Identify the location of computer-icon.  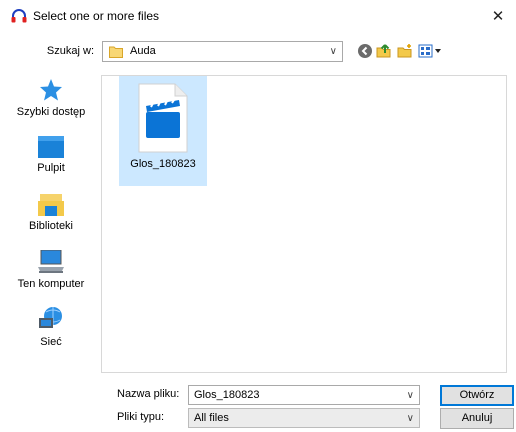
(51, 261).